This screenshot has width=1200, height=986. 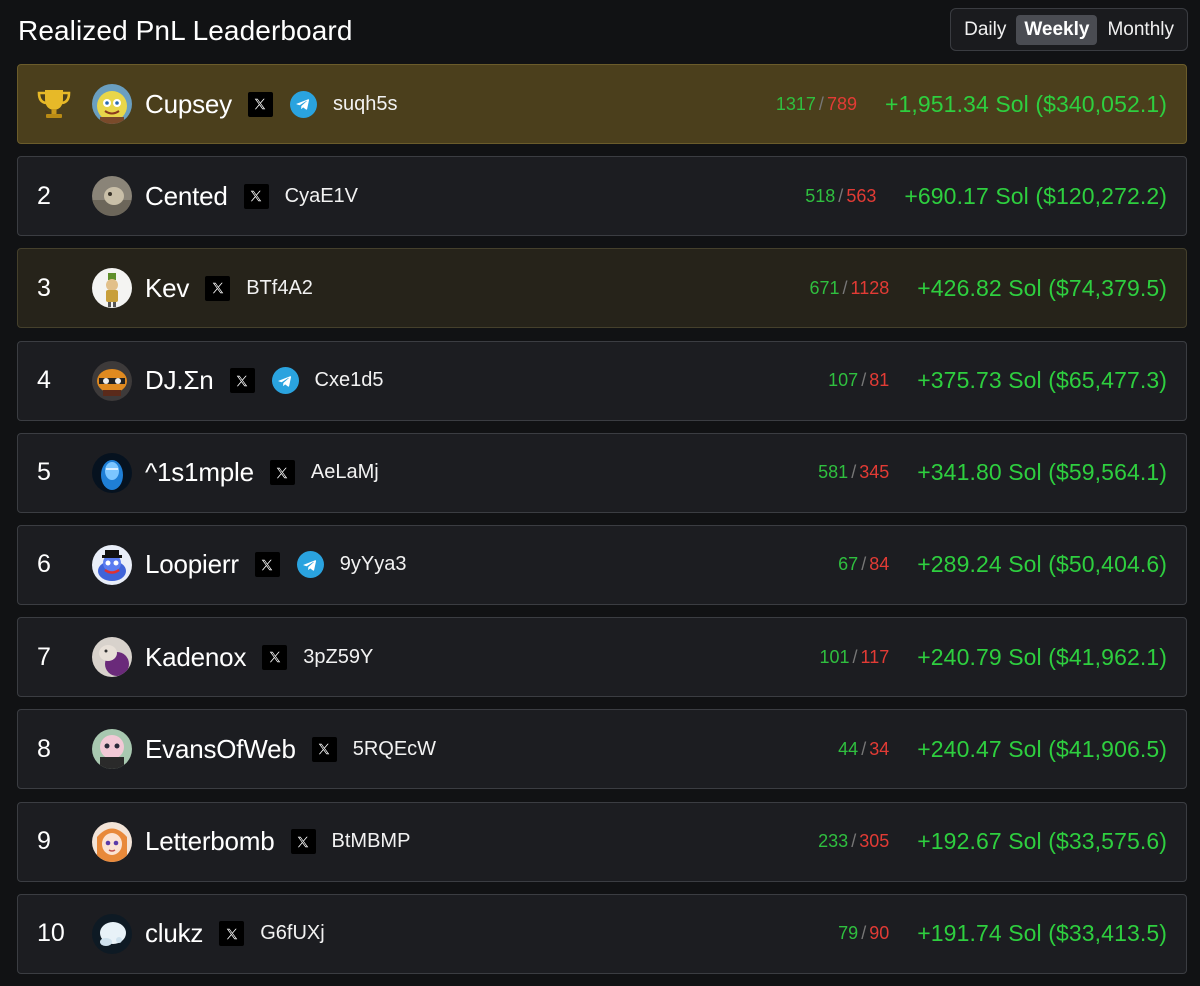 What do you see at coordinates (279, 288) in the screenshot?
I see `wallet-handle: BTf4A2` at bounding box center [279, 288].